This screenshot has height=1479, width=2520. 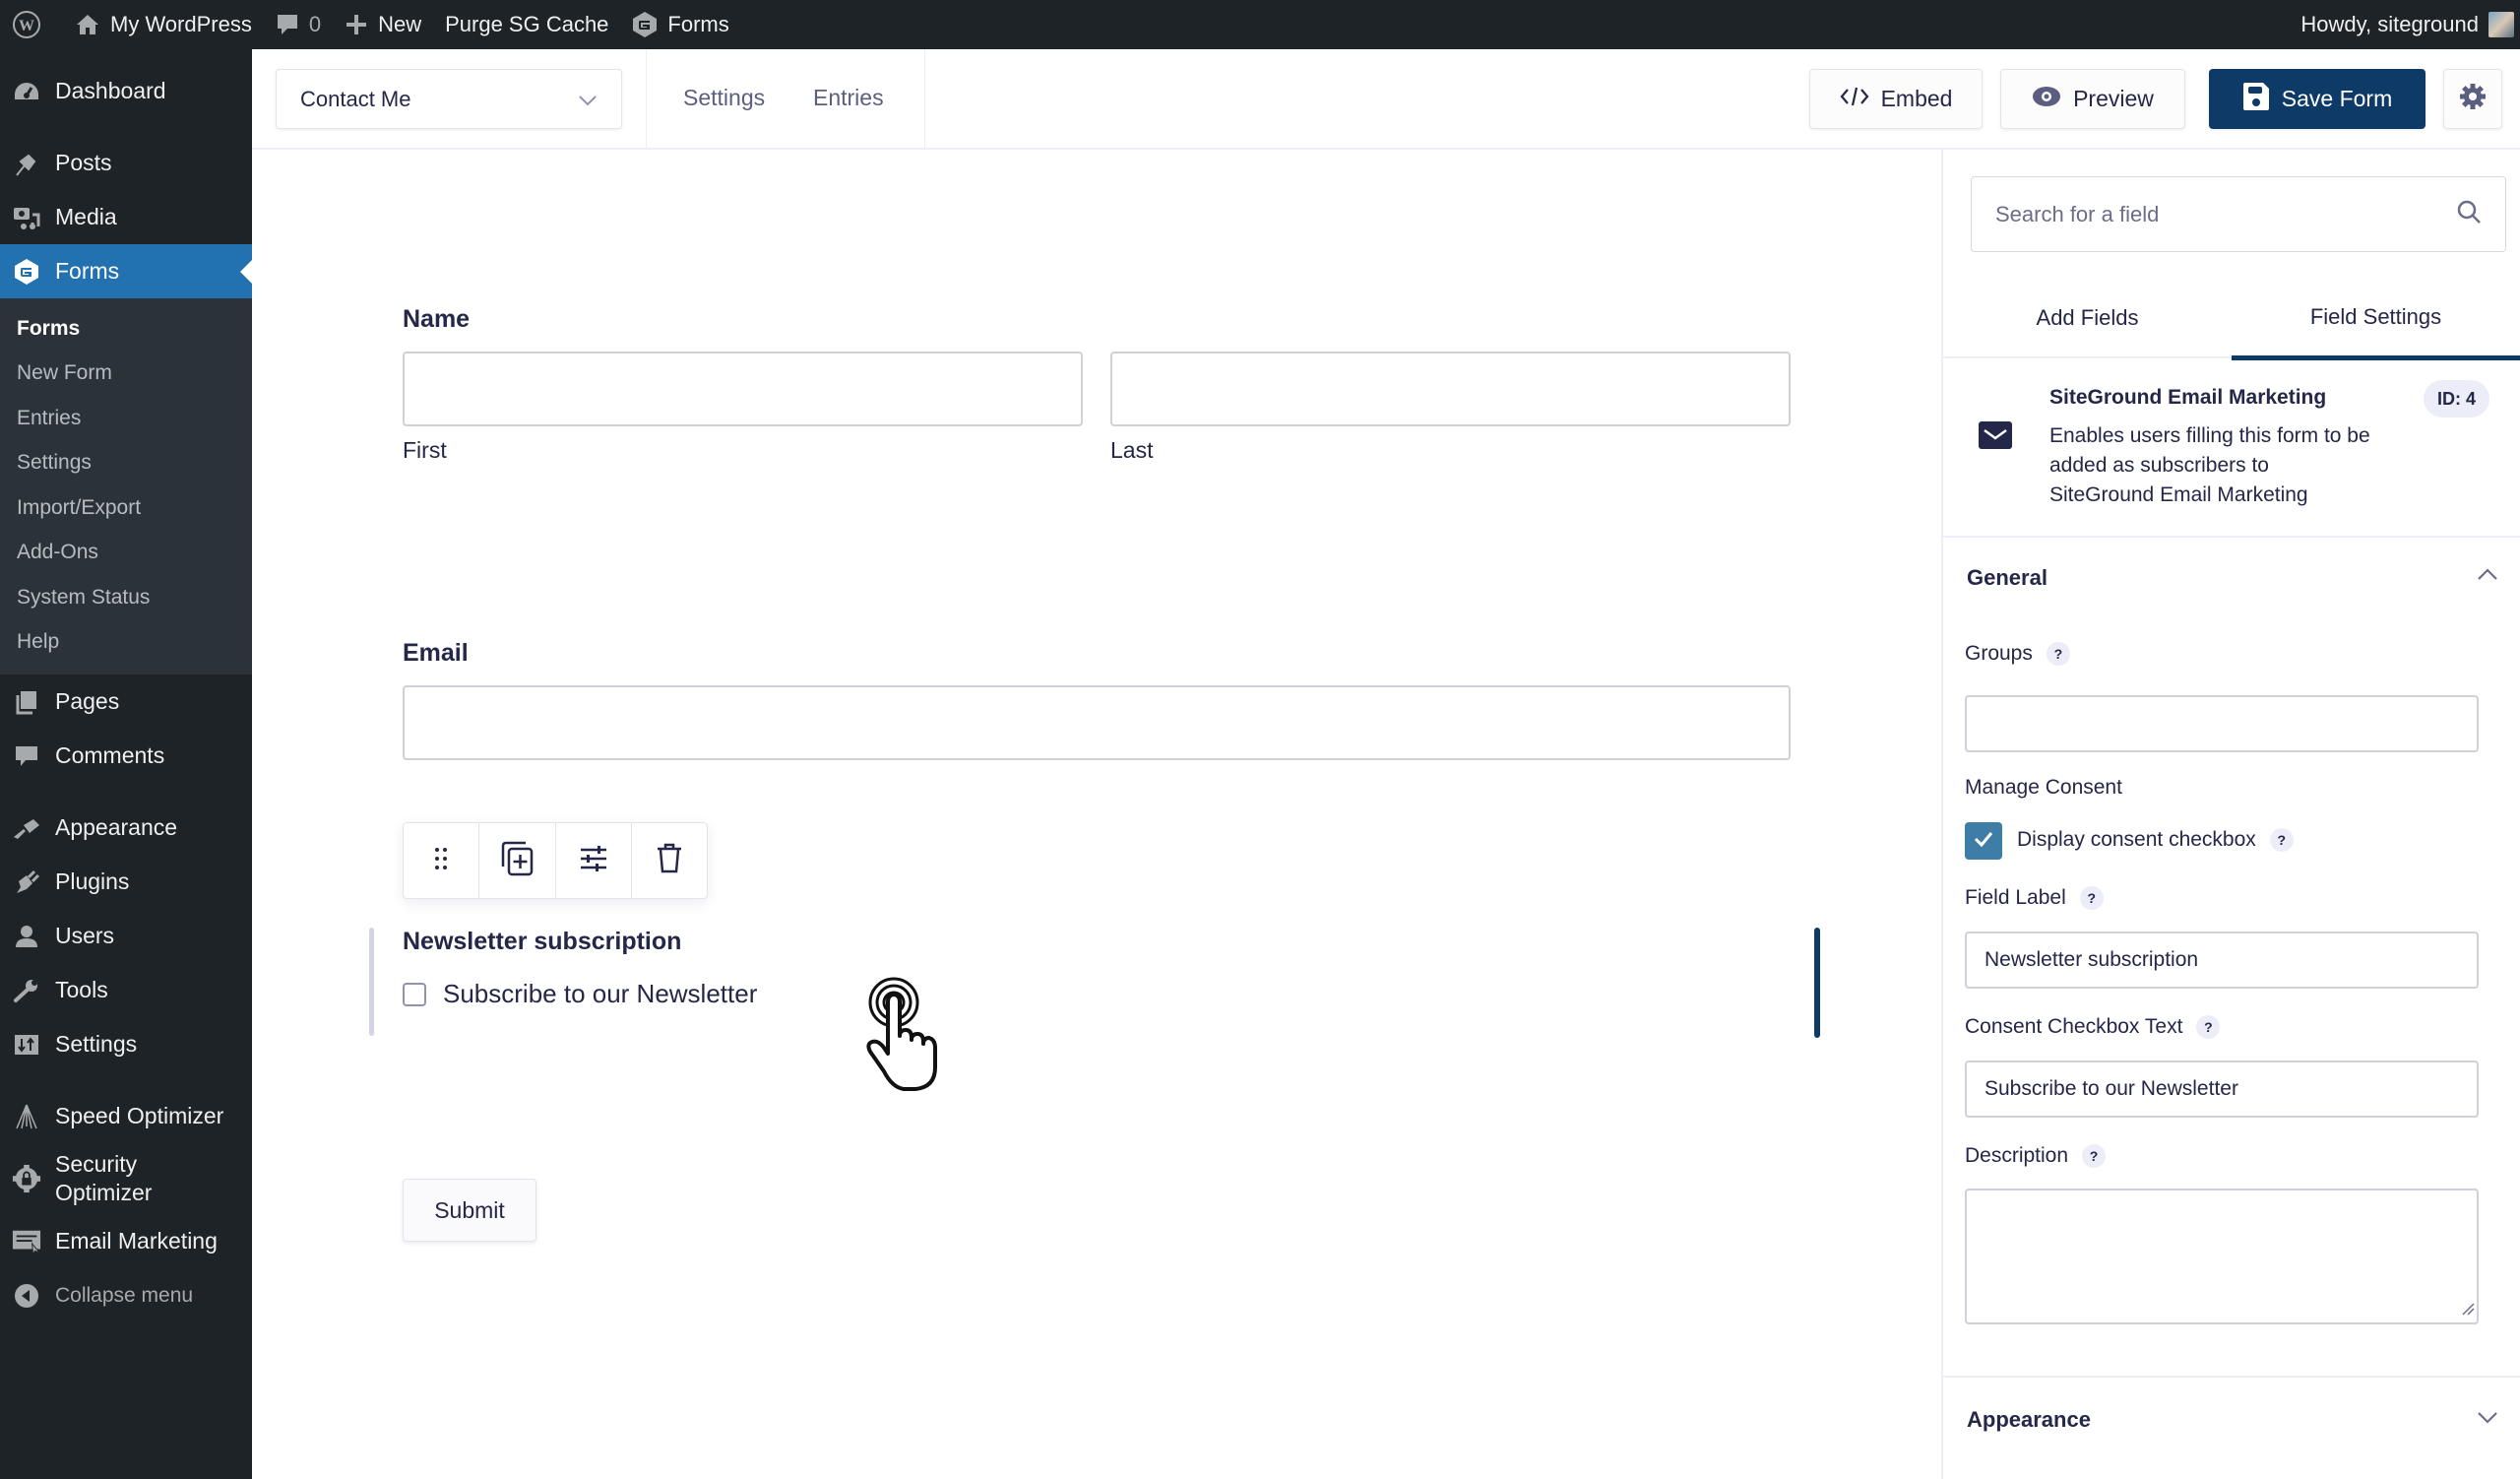 What do you see at coordinates (1450, 389) in the screenshot?
I see `last-name-input` at bounding box center [1450, 389].